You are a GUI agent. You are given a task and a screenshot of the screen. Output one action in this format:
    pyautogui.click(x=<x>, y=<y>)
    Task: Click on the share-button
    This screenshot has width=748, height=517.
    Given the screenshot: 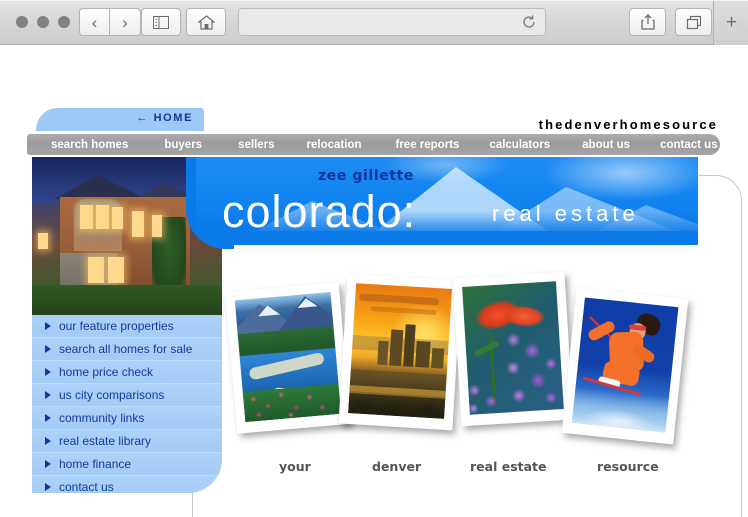 What is the action you would take?
    pyautogui.click(x=647, y=22)
    